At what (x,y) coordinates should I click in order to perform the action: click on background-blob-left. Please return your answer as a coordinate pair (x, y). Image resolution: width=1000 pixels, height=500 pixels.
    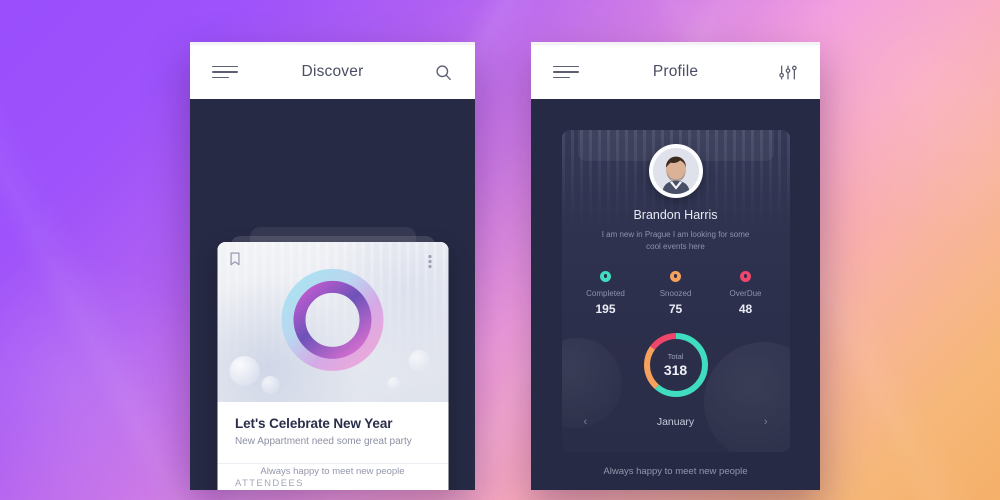
    Looking at the image, I should click on (100, 375).